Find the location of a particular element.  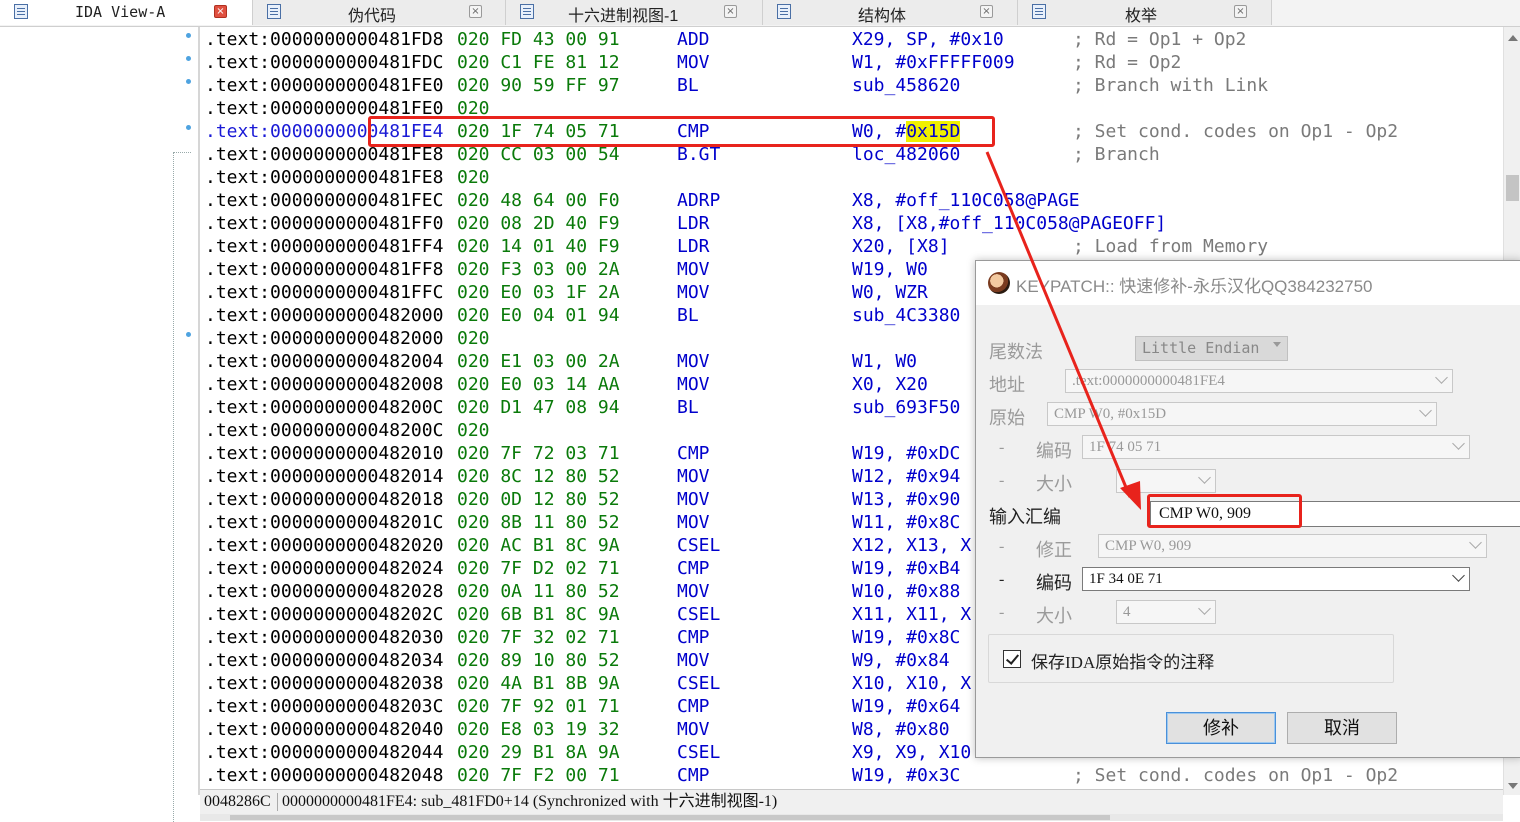

listing-operands: W19, #0xDC is located at coordinates (906, 453).